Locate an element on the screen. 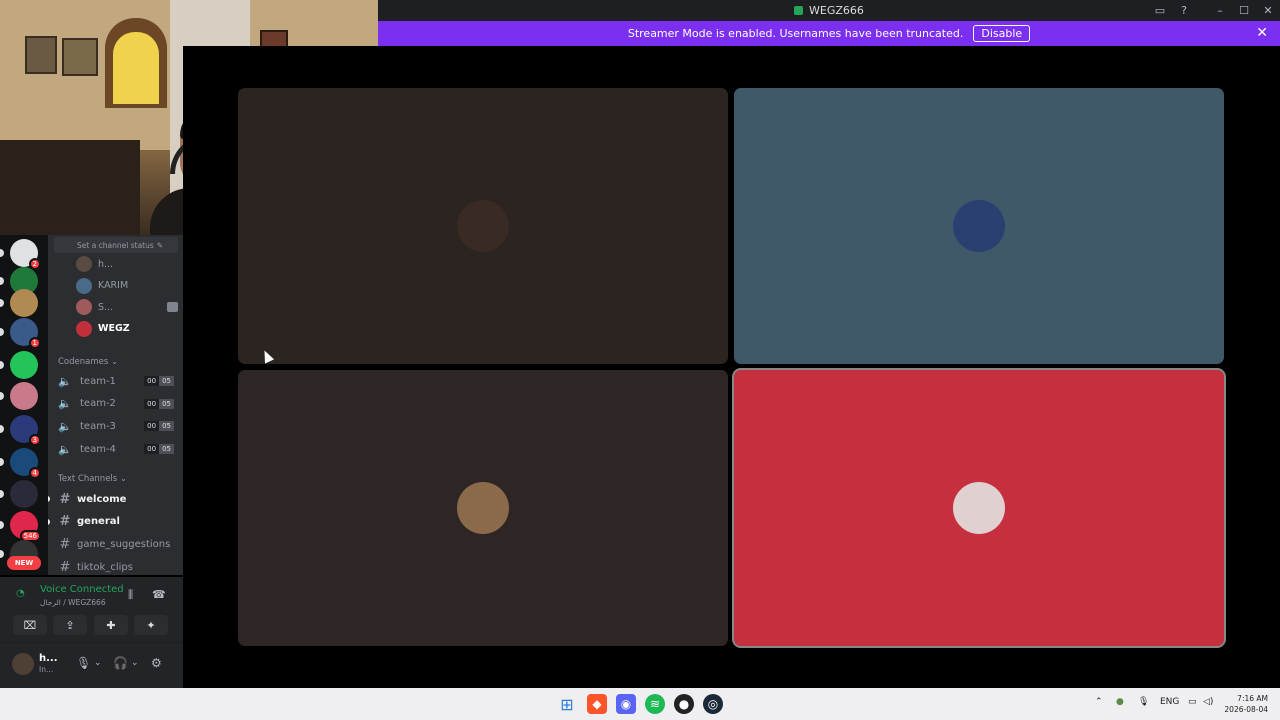  webcam-window is located at coordinates (136, 63).